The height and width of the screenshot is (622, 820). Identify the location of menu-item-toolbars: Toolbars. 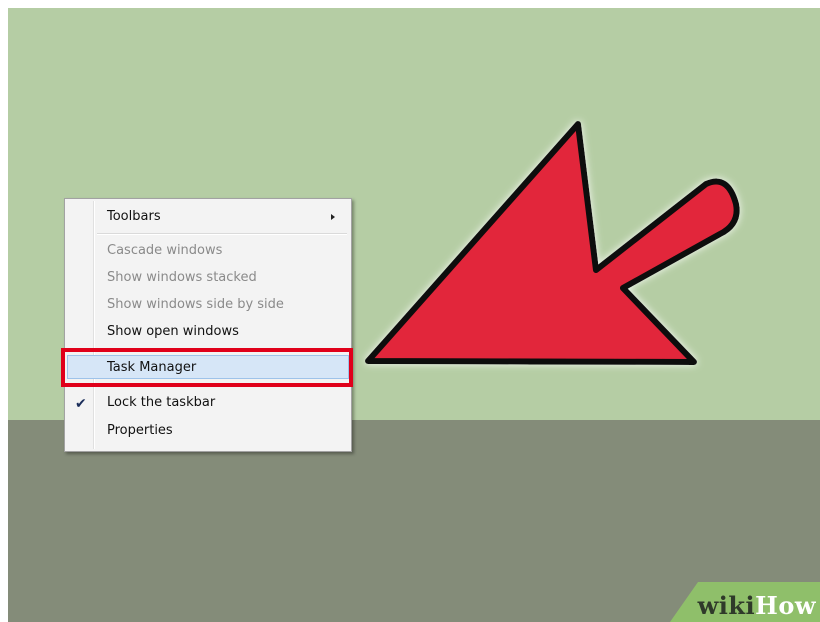
(208, 217).